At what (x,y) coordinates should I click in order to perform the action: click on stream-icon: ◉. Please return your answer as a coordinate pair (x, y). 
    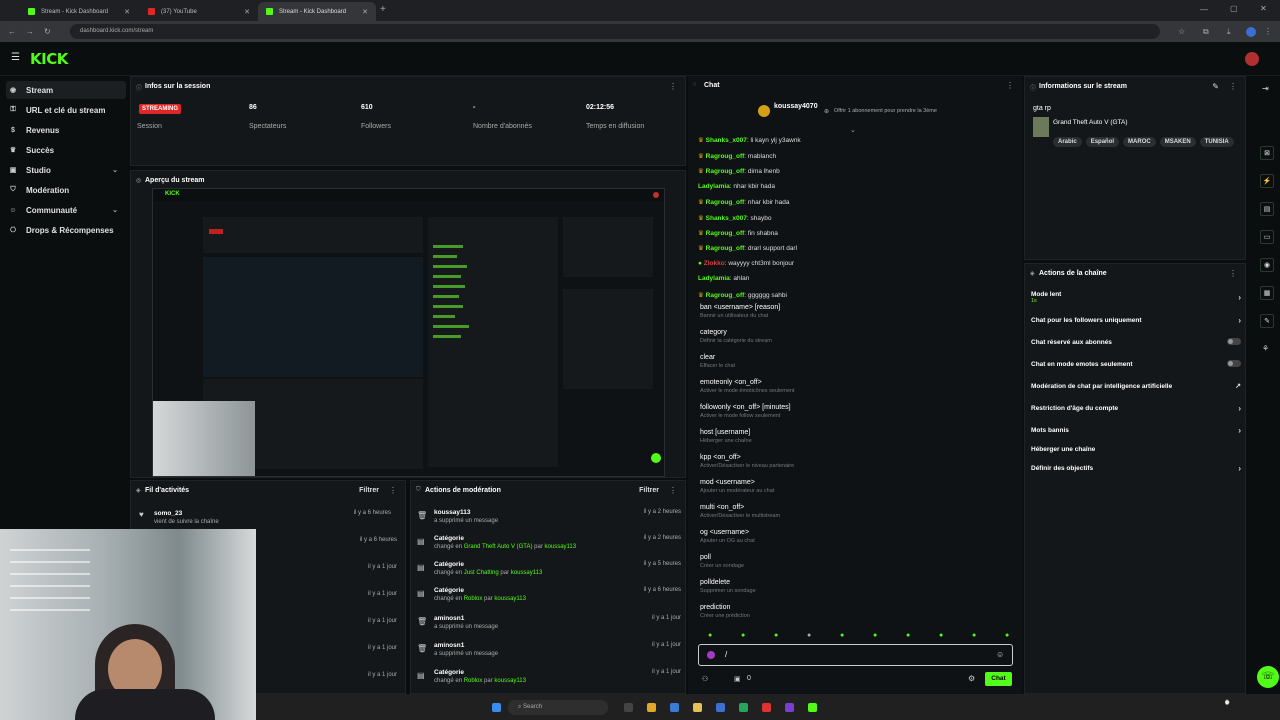
    Looking at the image, I should click on (1267, 265).